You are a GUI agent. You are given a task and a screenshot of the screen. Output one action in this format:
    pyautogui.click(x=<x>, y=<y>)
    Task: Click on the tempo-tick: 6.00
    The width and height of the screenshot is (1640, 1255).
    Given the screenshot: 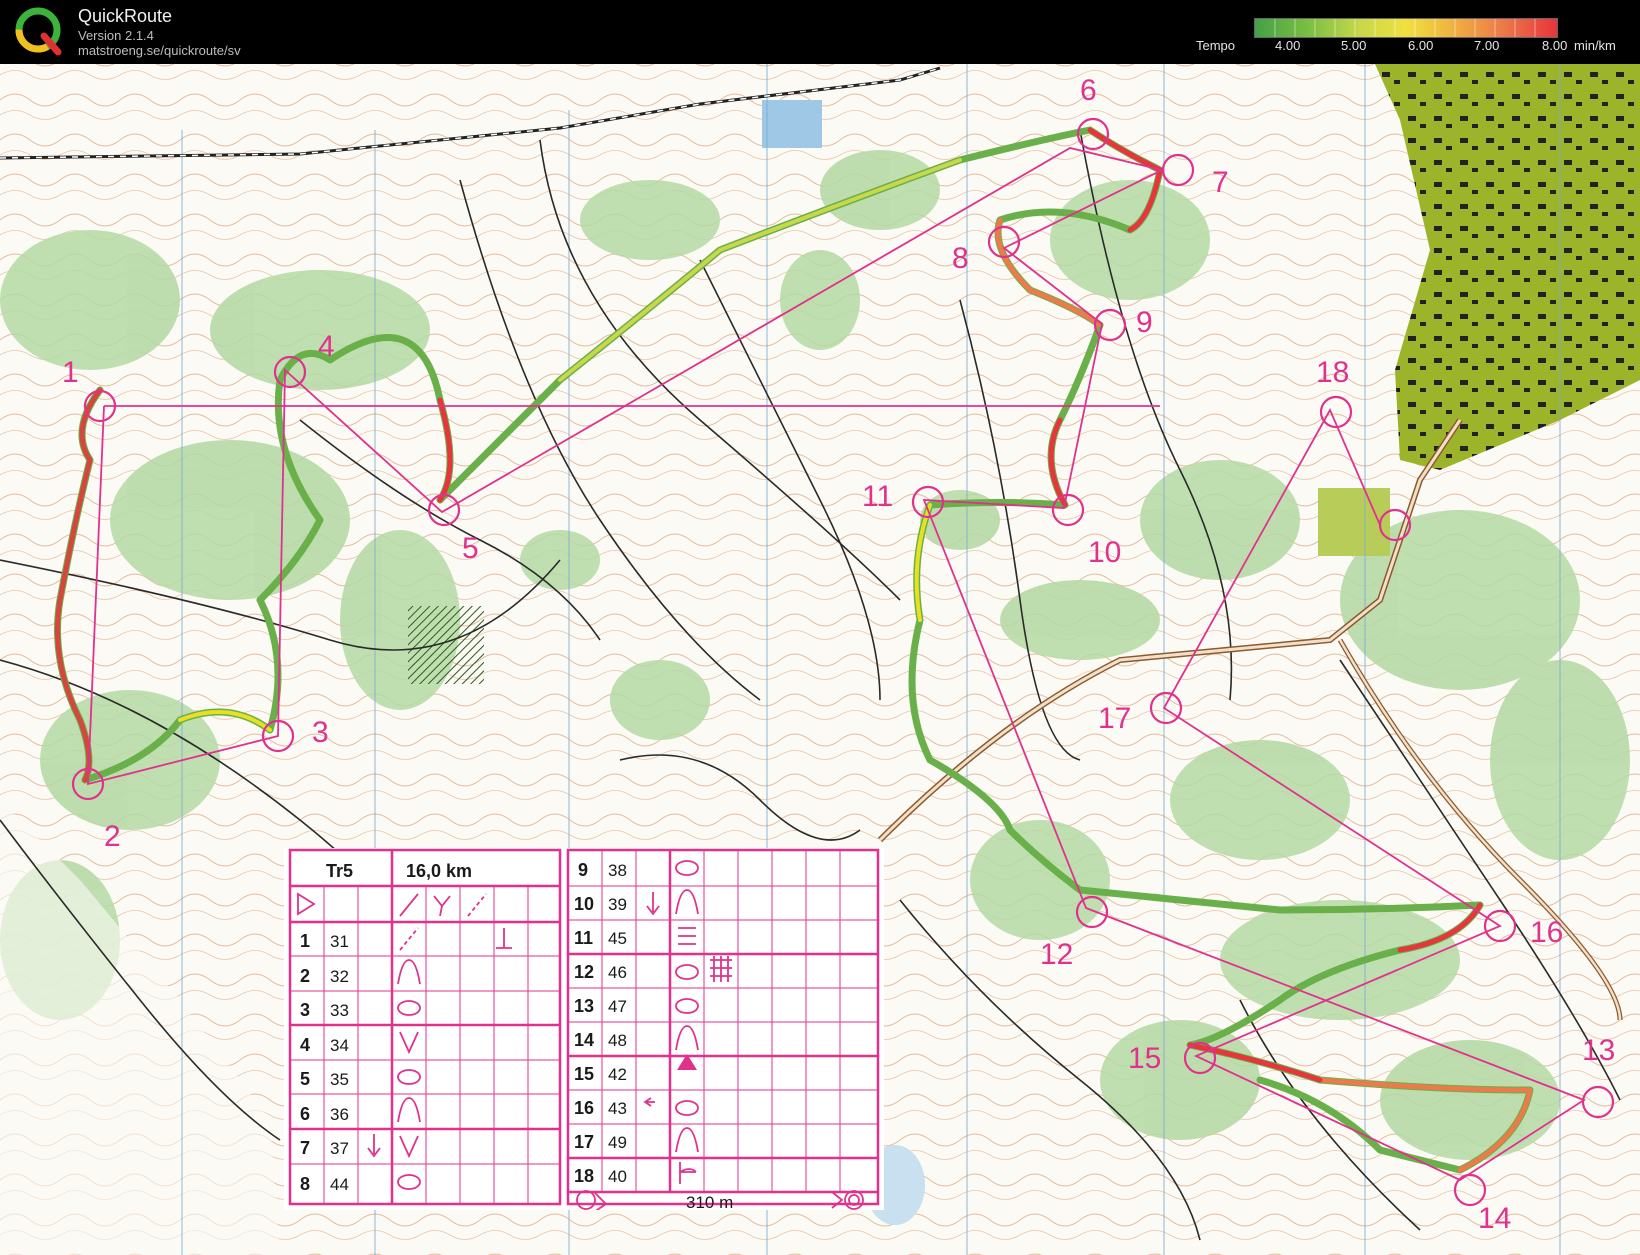 What is the action you would take?
    pyautogui.click(x=1421, y=45)
    